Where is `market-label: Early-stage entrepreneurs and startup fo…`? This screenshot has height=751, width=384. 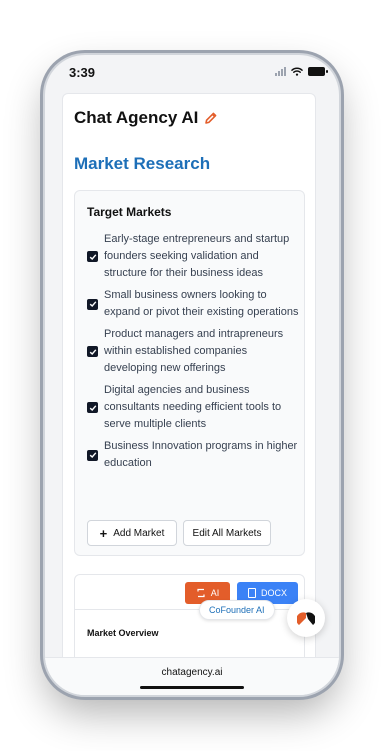
market-label: Early-stage entrepreneurs and startup fo… is located at coordinates (197, 256).